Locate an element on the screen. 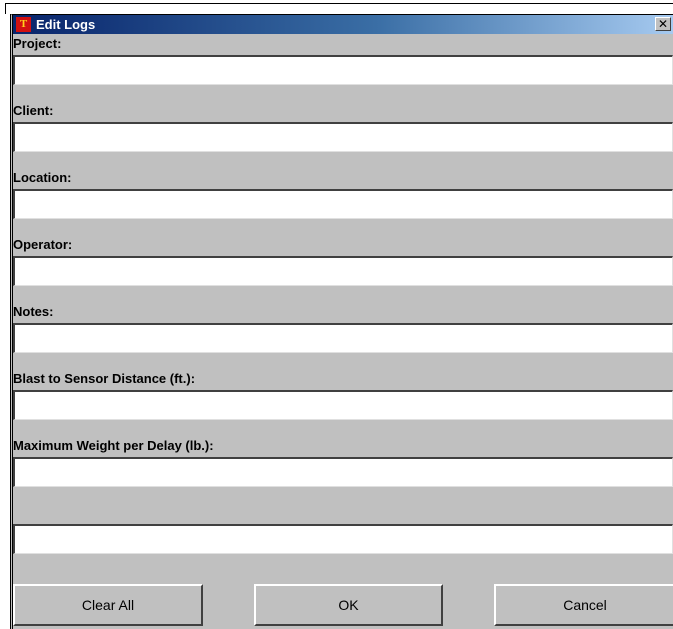 The height and width of the screenshot is (629, 673). tt-logo-icon: T is located at coordinates (23, 24).